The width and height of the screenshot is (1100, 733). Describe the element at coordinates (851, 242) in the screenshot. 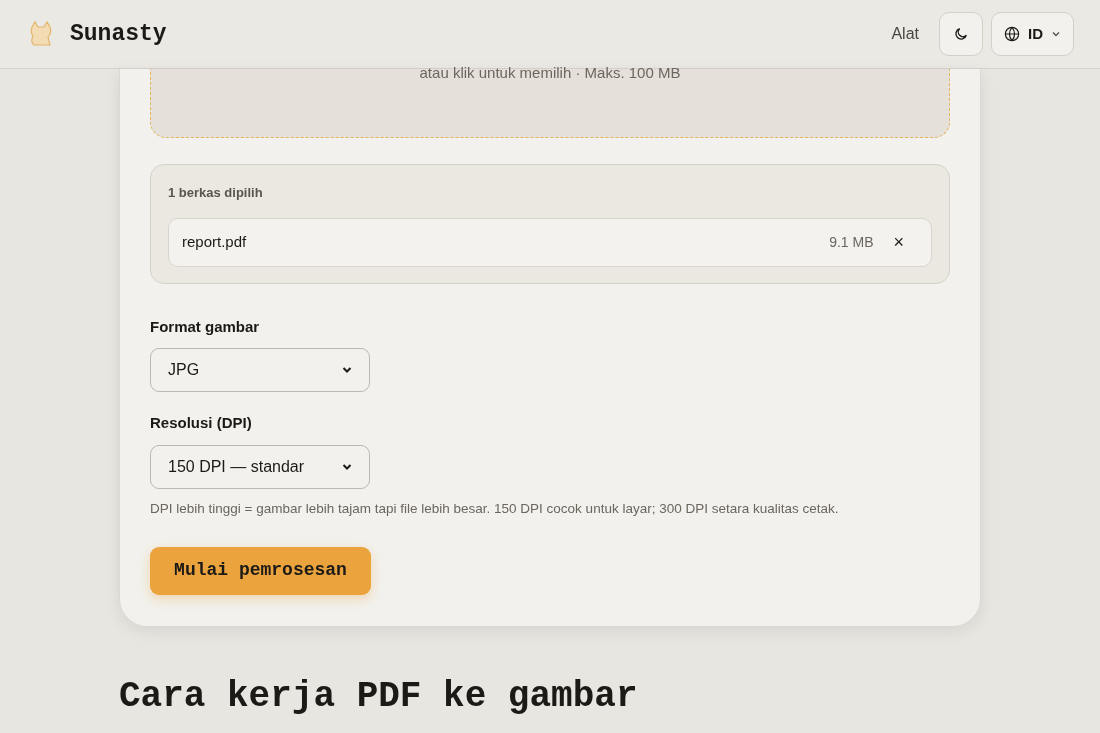

I see `file-size: 9.1 MB` at that location.